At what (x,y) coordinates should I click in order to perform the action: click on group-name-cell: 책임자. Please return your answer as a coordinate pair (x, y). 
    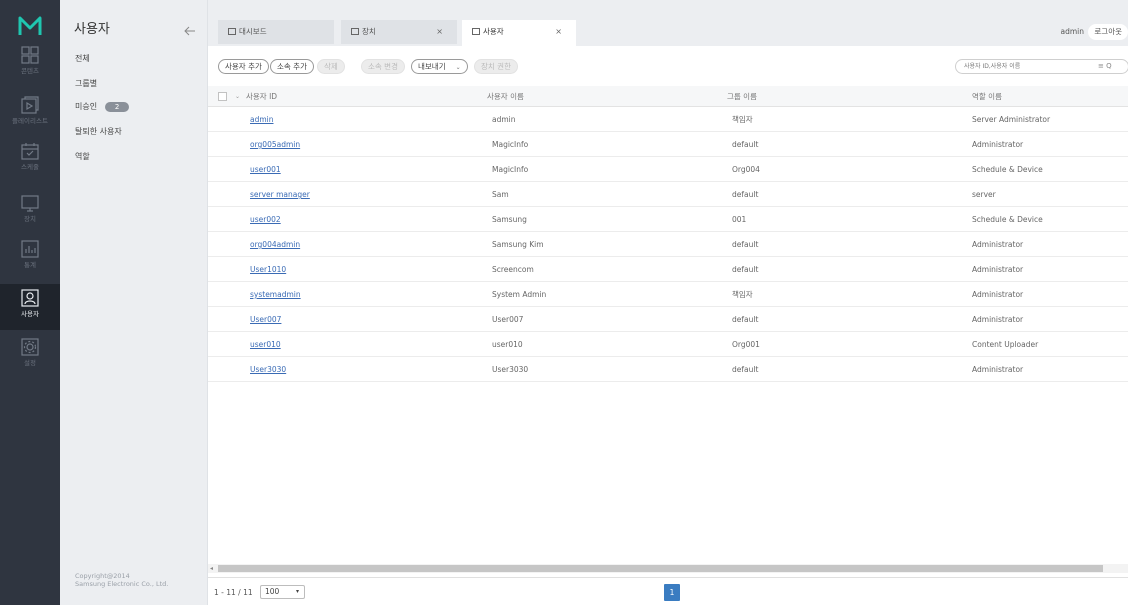
    Looking at the image, I should click on (742, 294).